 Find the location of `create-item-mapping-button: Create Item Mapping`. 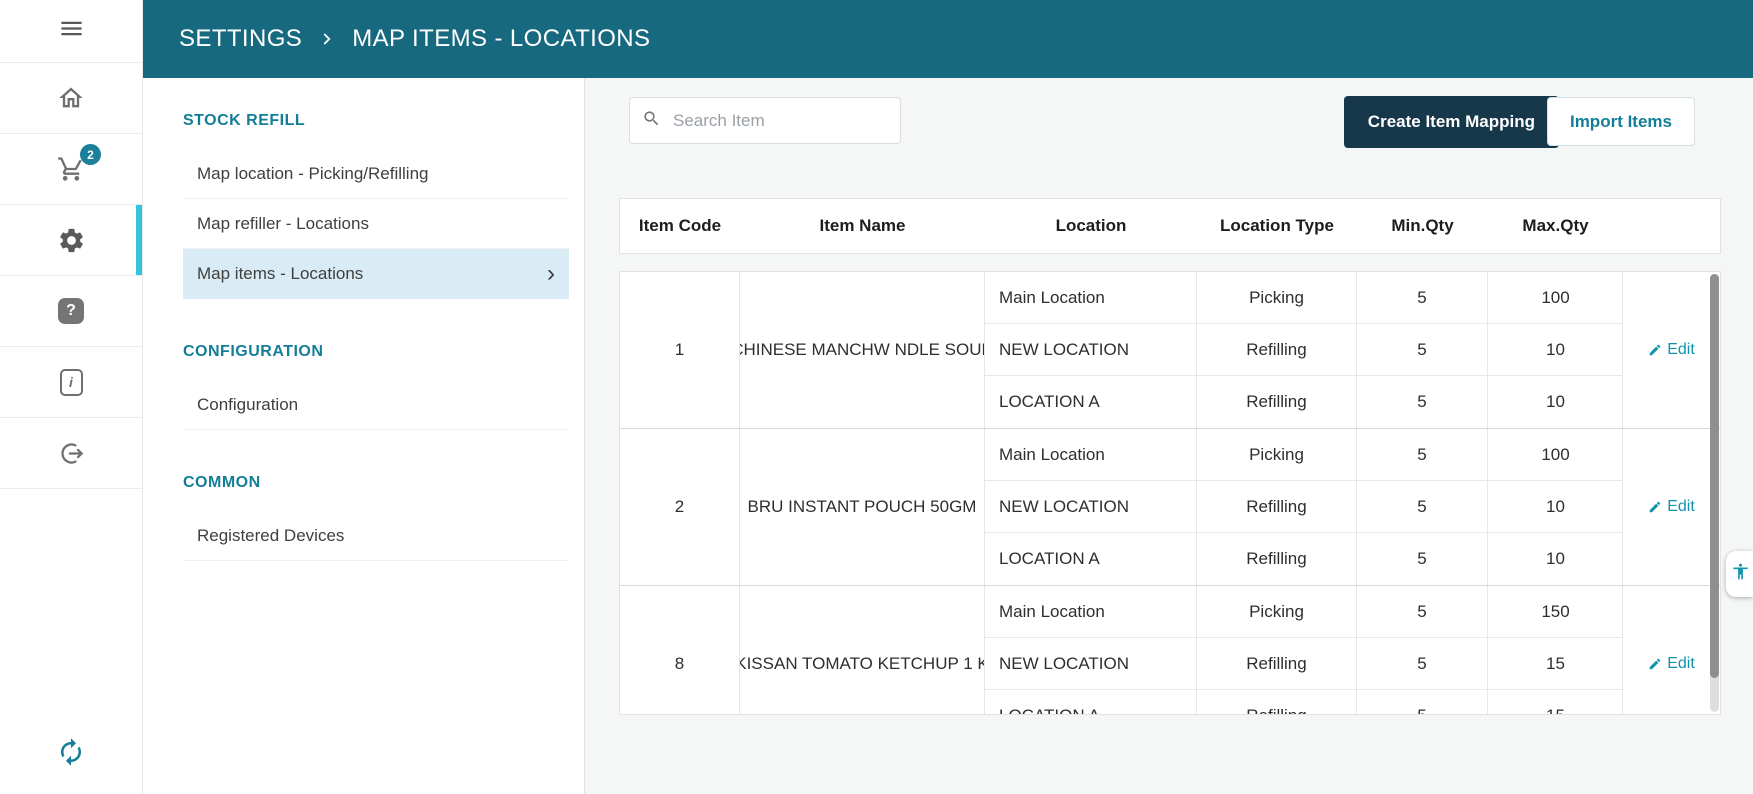

create-item-mapping-button: Create Item Mapping is located at coordinates (1451, 122).